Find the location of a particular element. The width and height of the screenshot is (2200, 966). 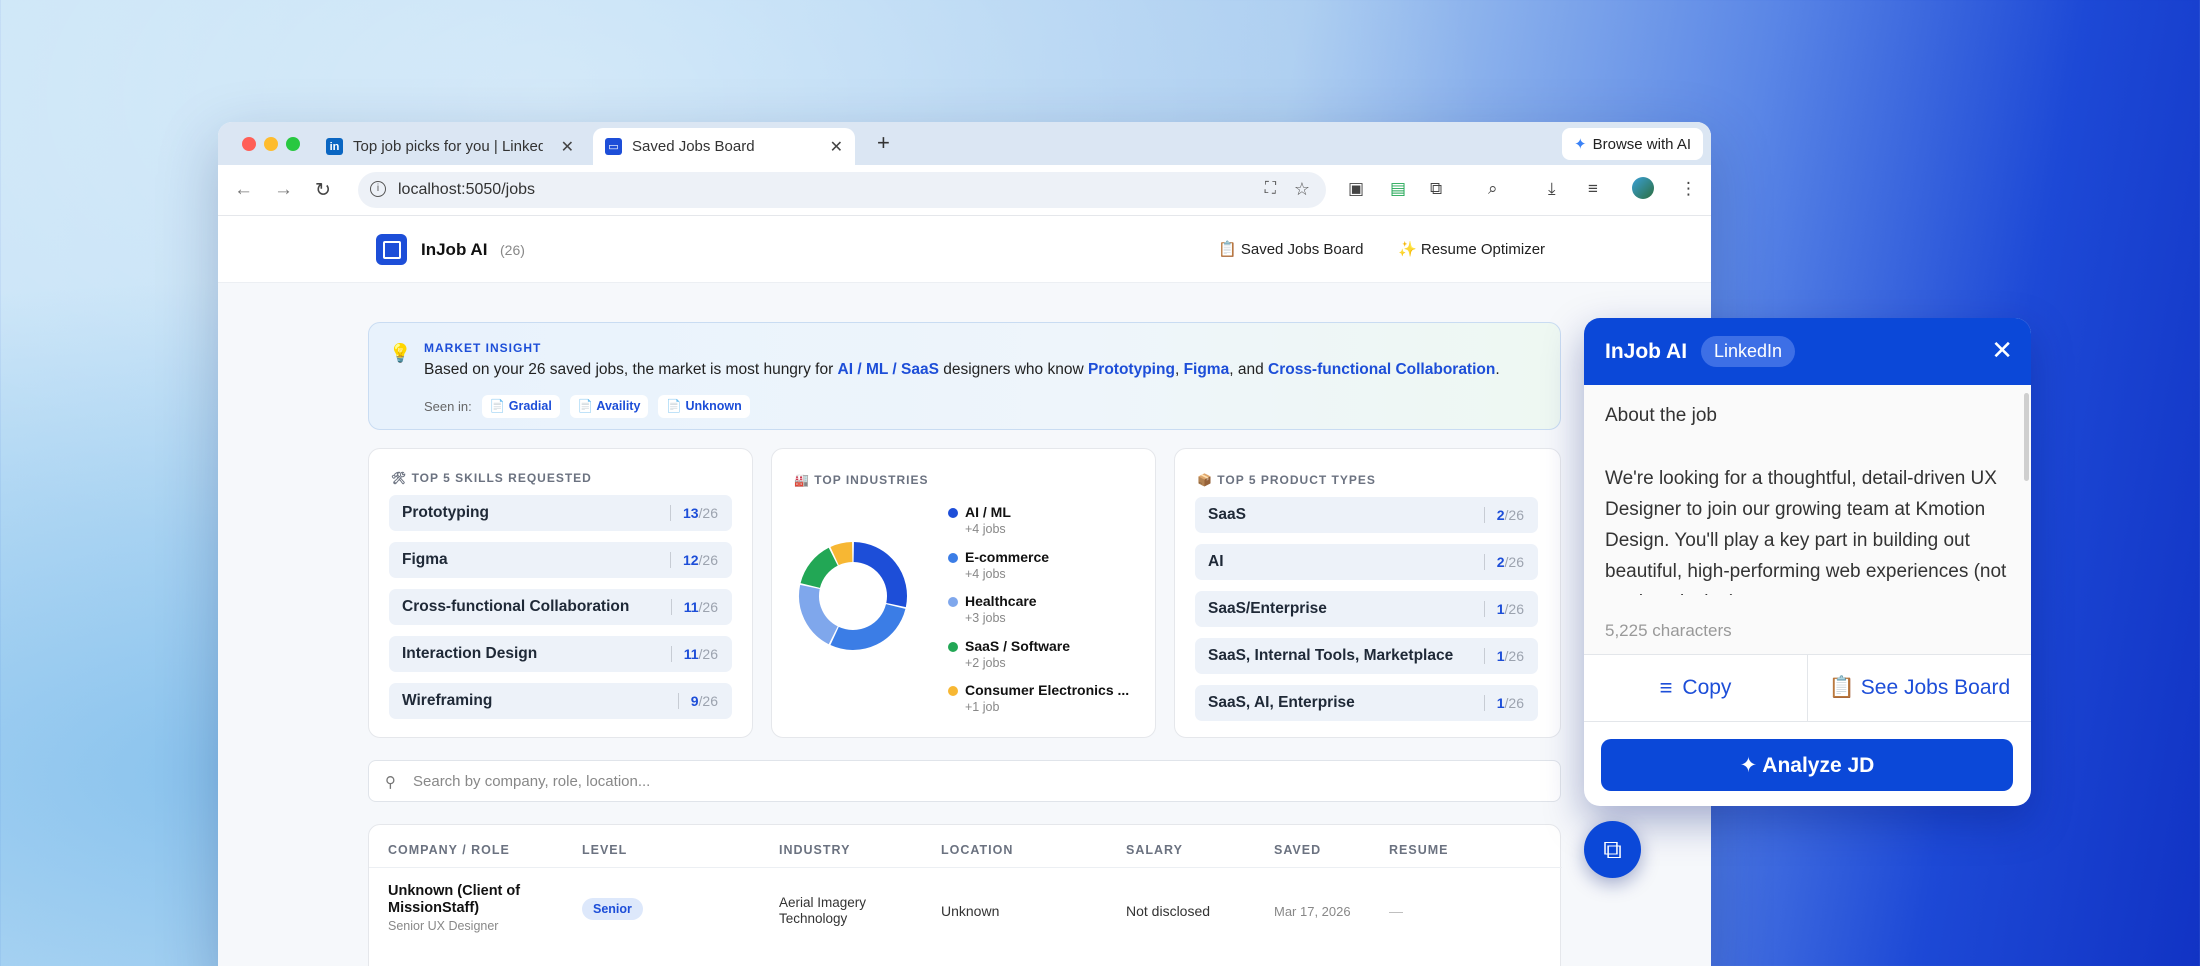

see-jobs-board-button: 📋 See Jobs Board is located at coordinates (1919, 688).